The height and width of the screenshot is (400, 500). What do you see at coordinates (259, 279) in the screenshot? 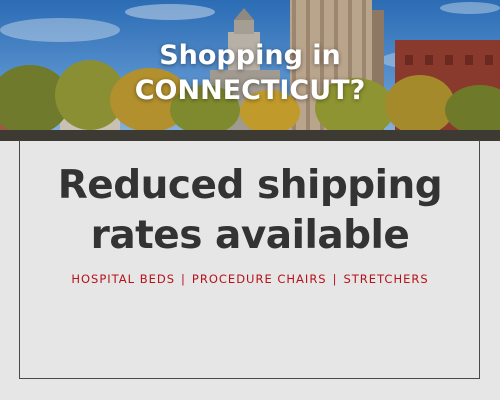
I see `product-procedure-chairs: PROCEDURE CHAIRS` at bounding box center [259, 279].